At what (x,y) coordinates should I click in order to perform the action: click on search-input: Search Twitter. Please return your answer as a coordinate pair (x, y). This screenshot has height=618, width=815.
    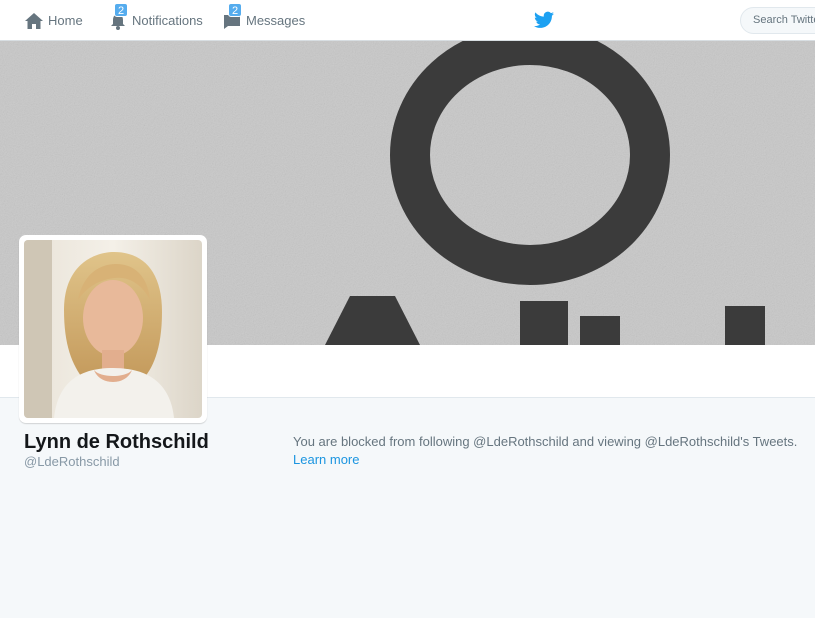
    Looking at the image, I should click on (777, 20).